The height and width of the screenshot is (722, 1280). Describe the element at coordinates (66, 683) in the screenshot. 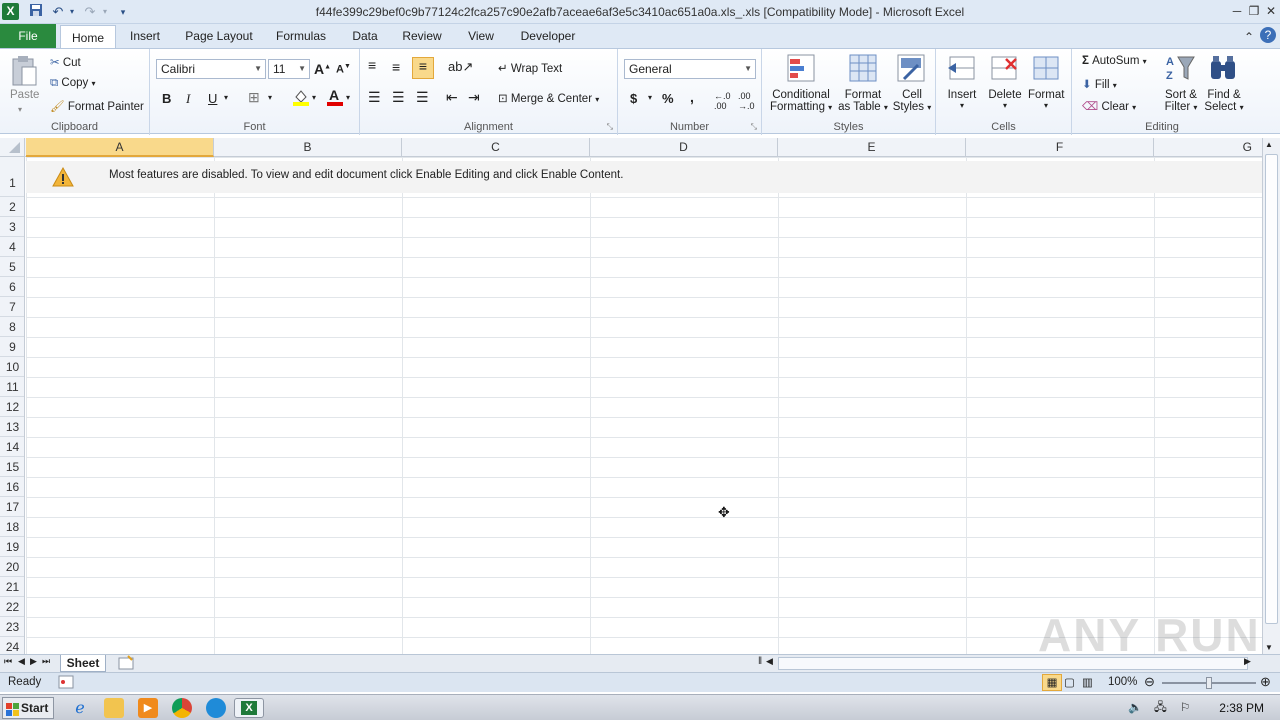

I see `macro-record-icon` at that location.